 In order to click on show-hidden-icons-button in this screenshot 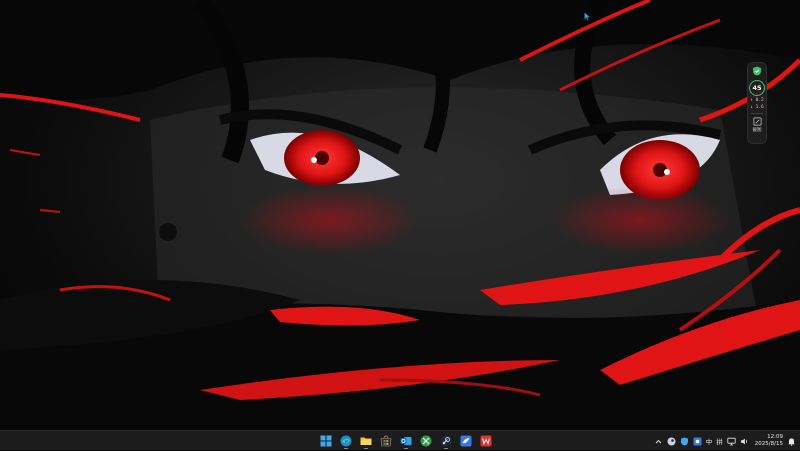, I will do `click(658, 441)`.